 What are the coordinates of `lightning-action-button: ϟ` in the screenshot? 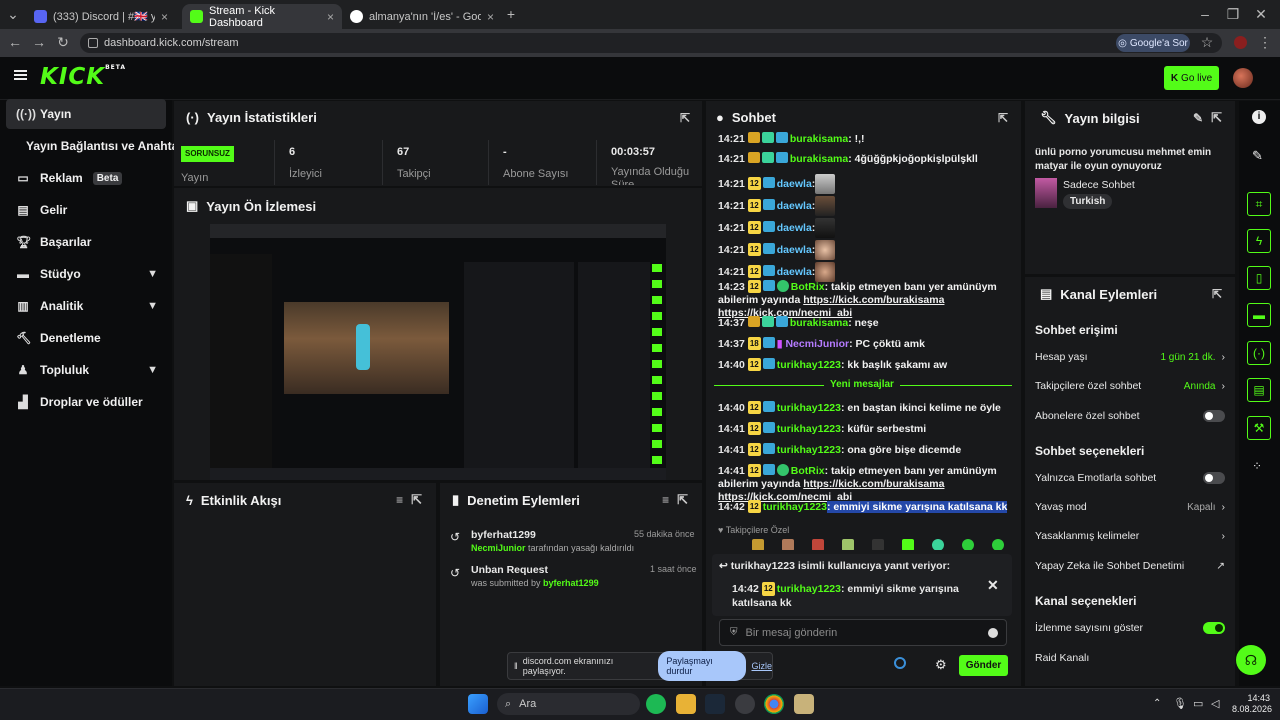 It's located at (1259, 241).